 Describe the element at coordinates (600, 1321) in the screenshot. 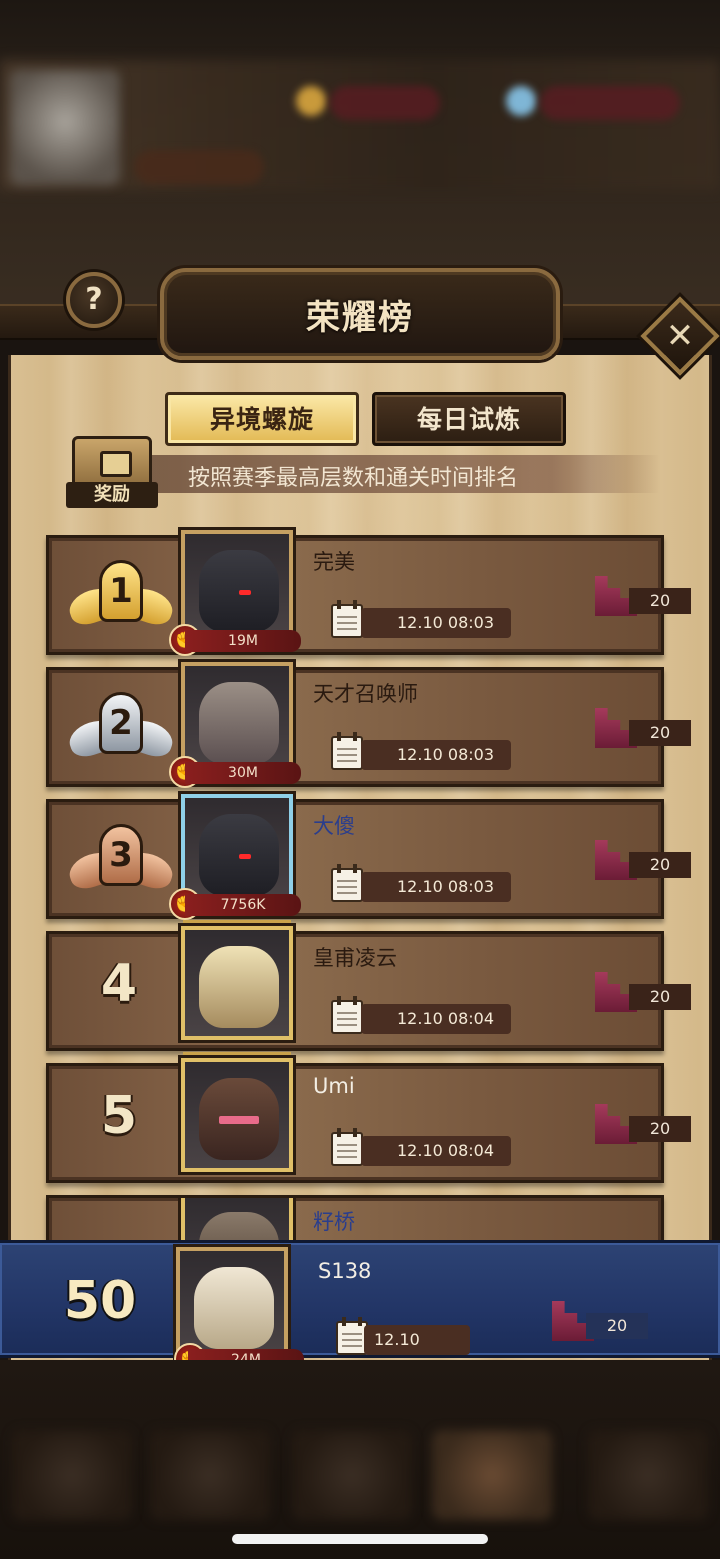

I see `my-floor-count: 20` at that location.